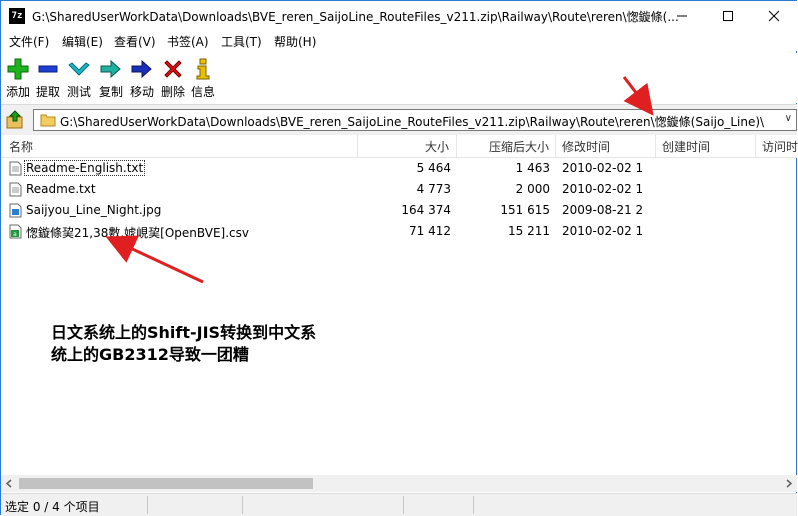 The height and width of the screenshot is (516, 798). Describe the element at coordinates (603, 210) in the screenshot. I see `file-modified: 2009-08-21 2` at that location.